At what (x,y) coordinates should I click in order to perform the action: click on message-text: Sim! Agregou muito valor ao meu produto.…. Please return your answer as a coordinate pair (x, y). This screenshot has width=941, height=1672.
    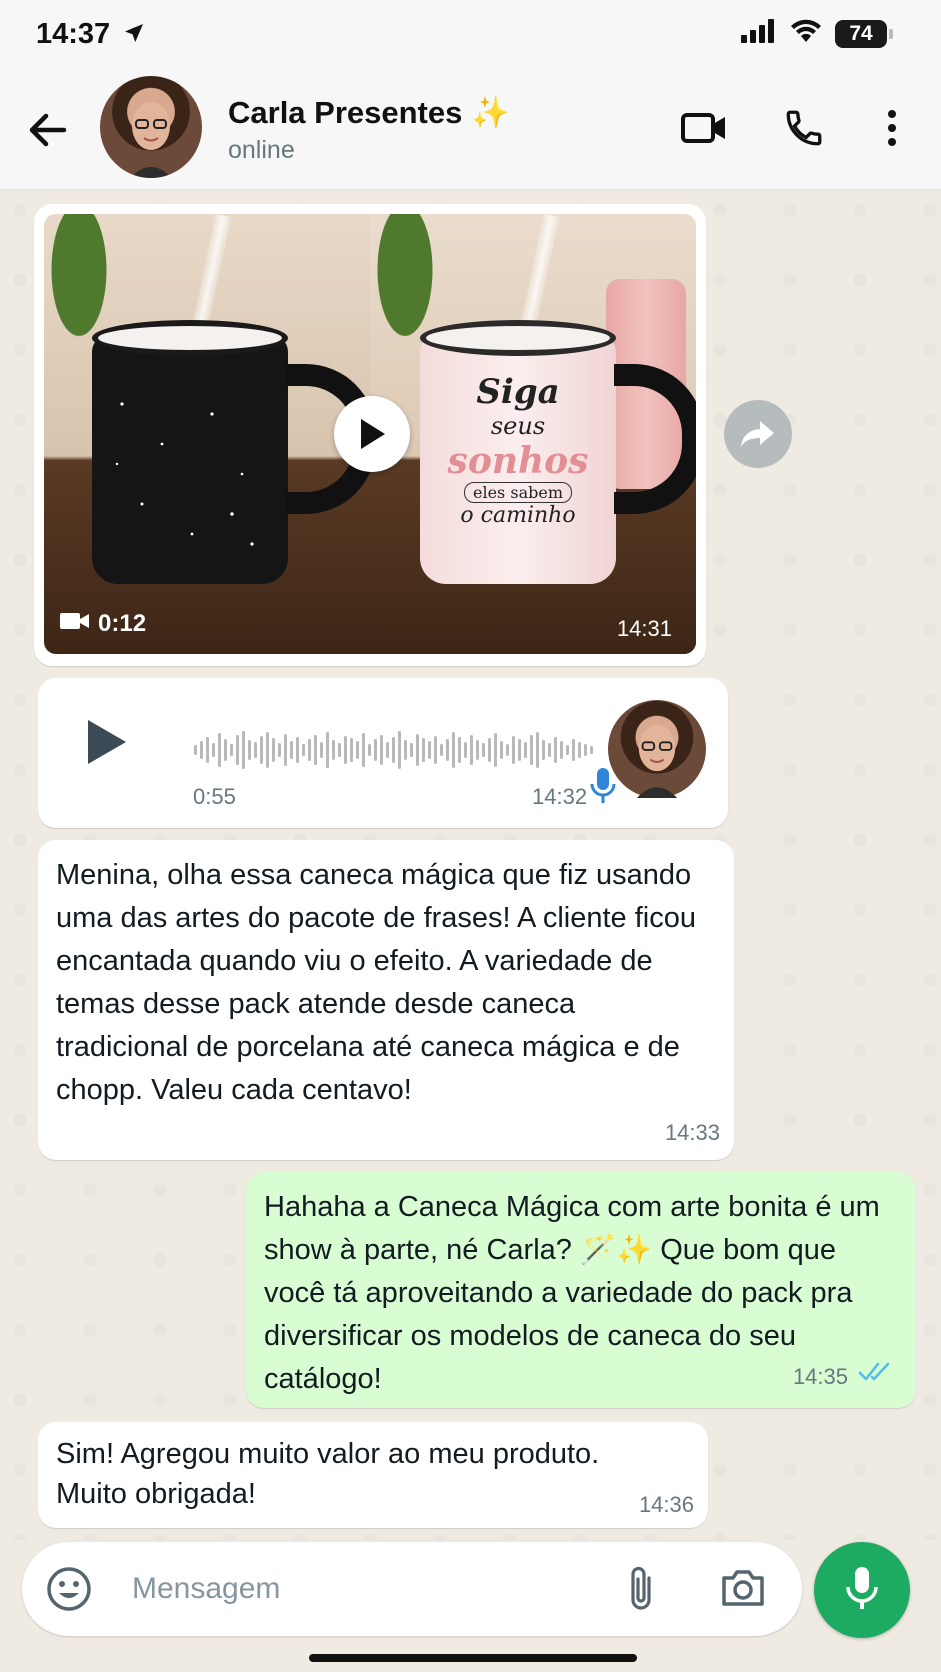
    Looking at the image, I should click on (328, 1474).